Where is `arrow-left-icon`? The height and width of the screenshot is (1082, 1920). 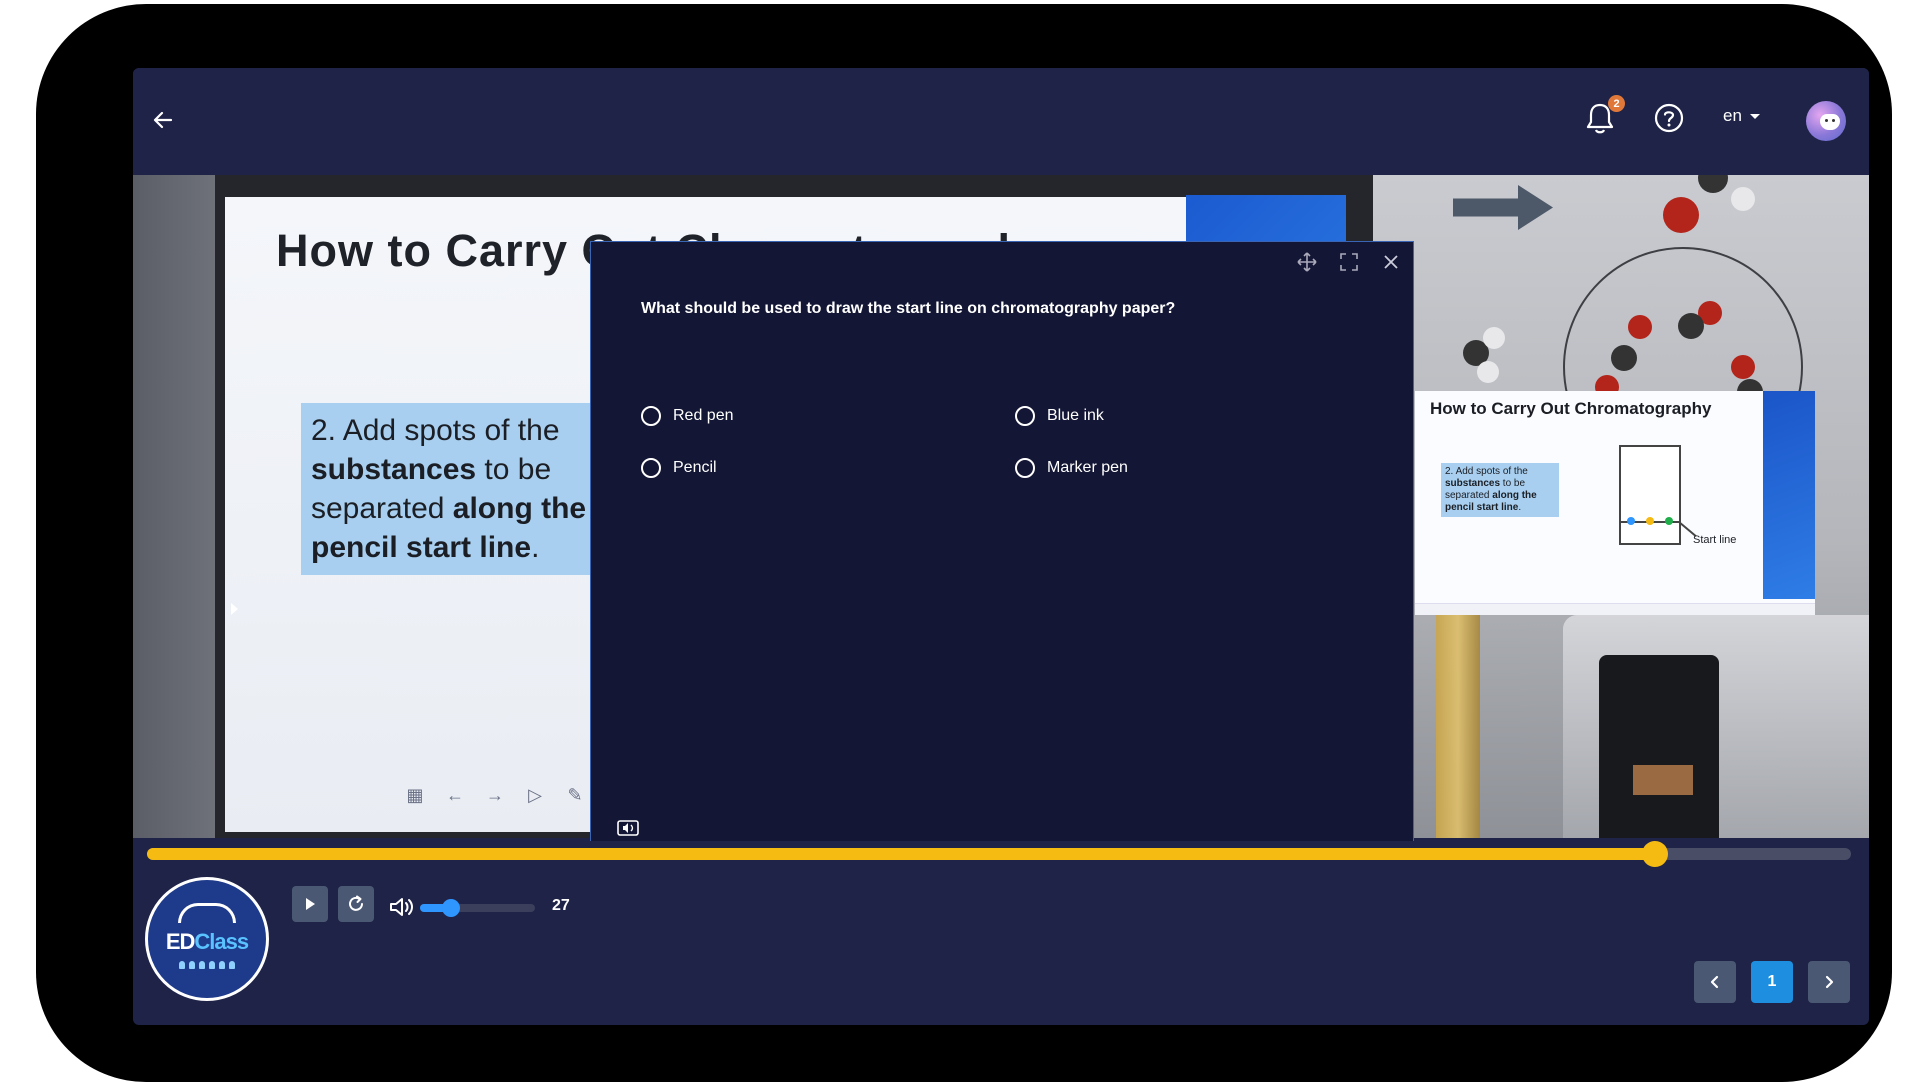 arrow-left-icon is located at coordinates (163, 120).